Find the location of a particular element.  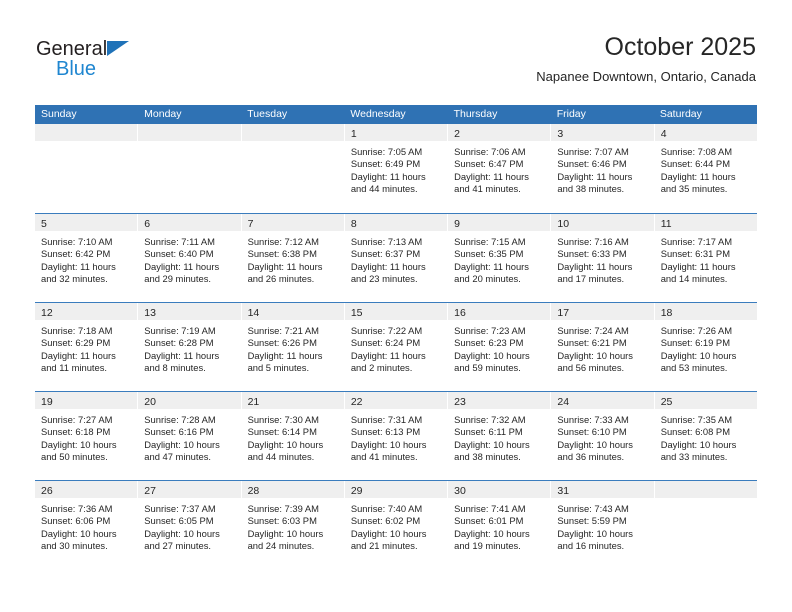

weekday-header-friday: Friday is located at coordinates (571, 114).